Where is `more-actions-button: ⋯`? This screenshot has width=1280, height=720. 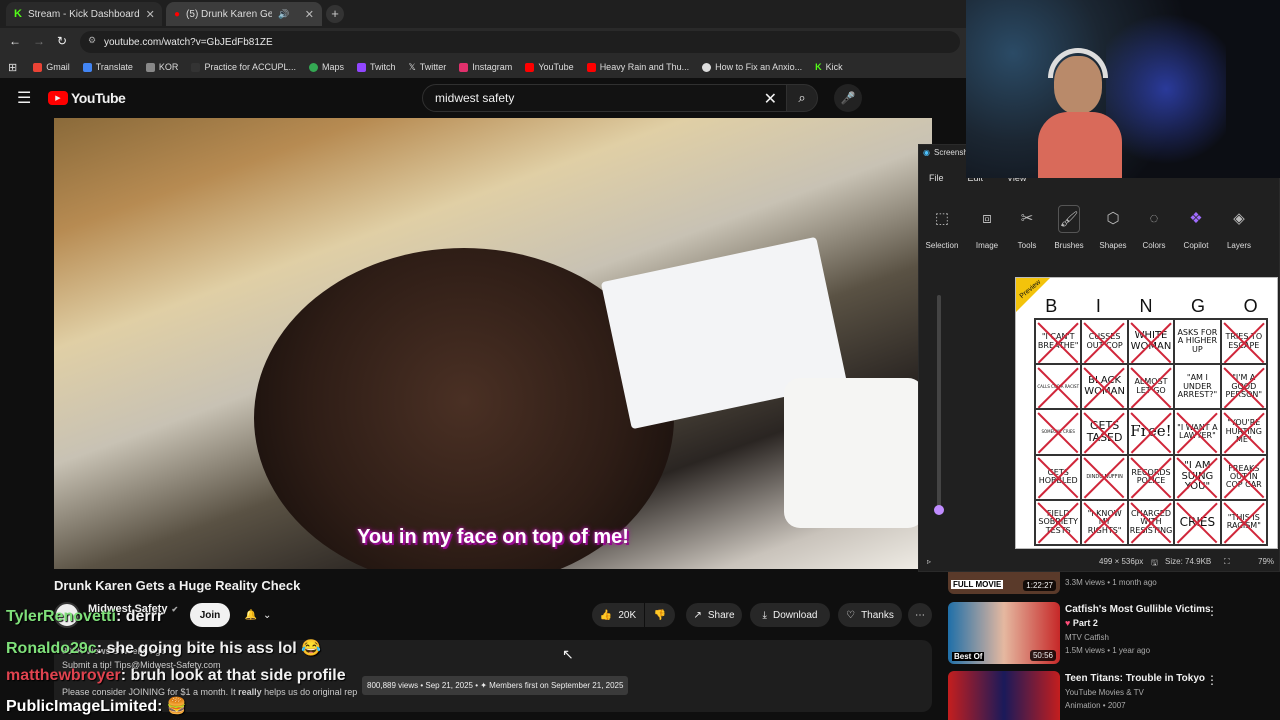 more-actions-button: ⋯ is located at coordinates (920, 615).